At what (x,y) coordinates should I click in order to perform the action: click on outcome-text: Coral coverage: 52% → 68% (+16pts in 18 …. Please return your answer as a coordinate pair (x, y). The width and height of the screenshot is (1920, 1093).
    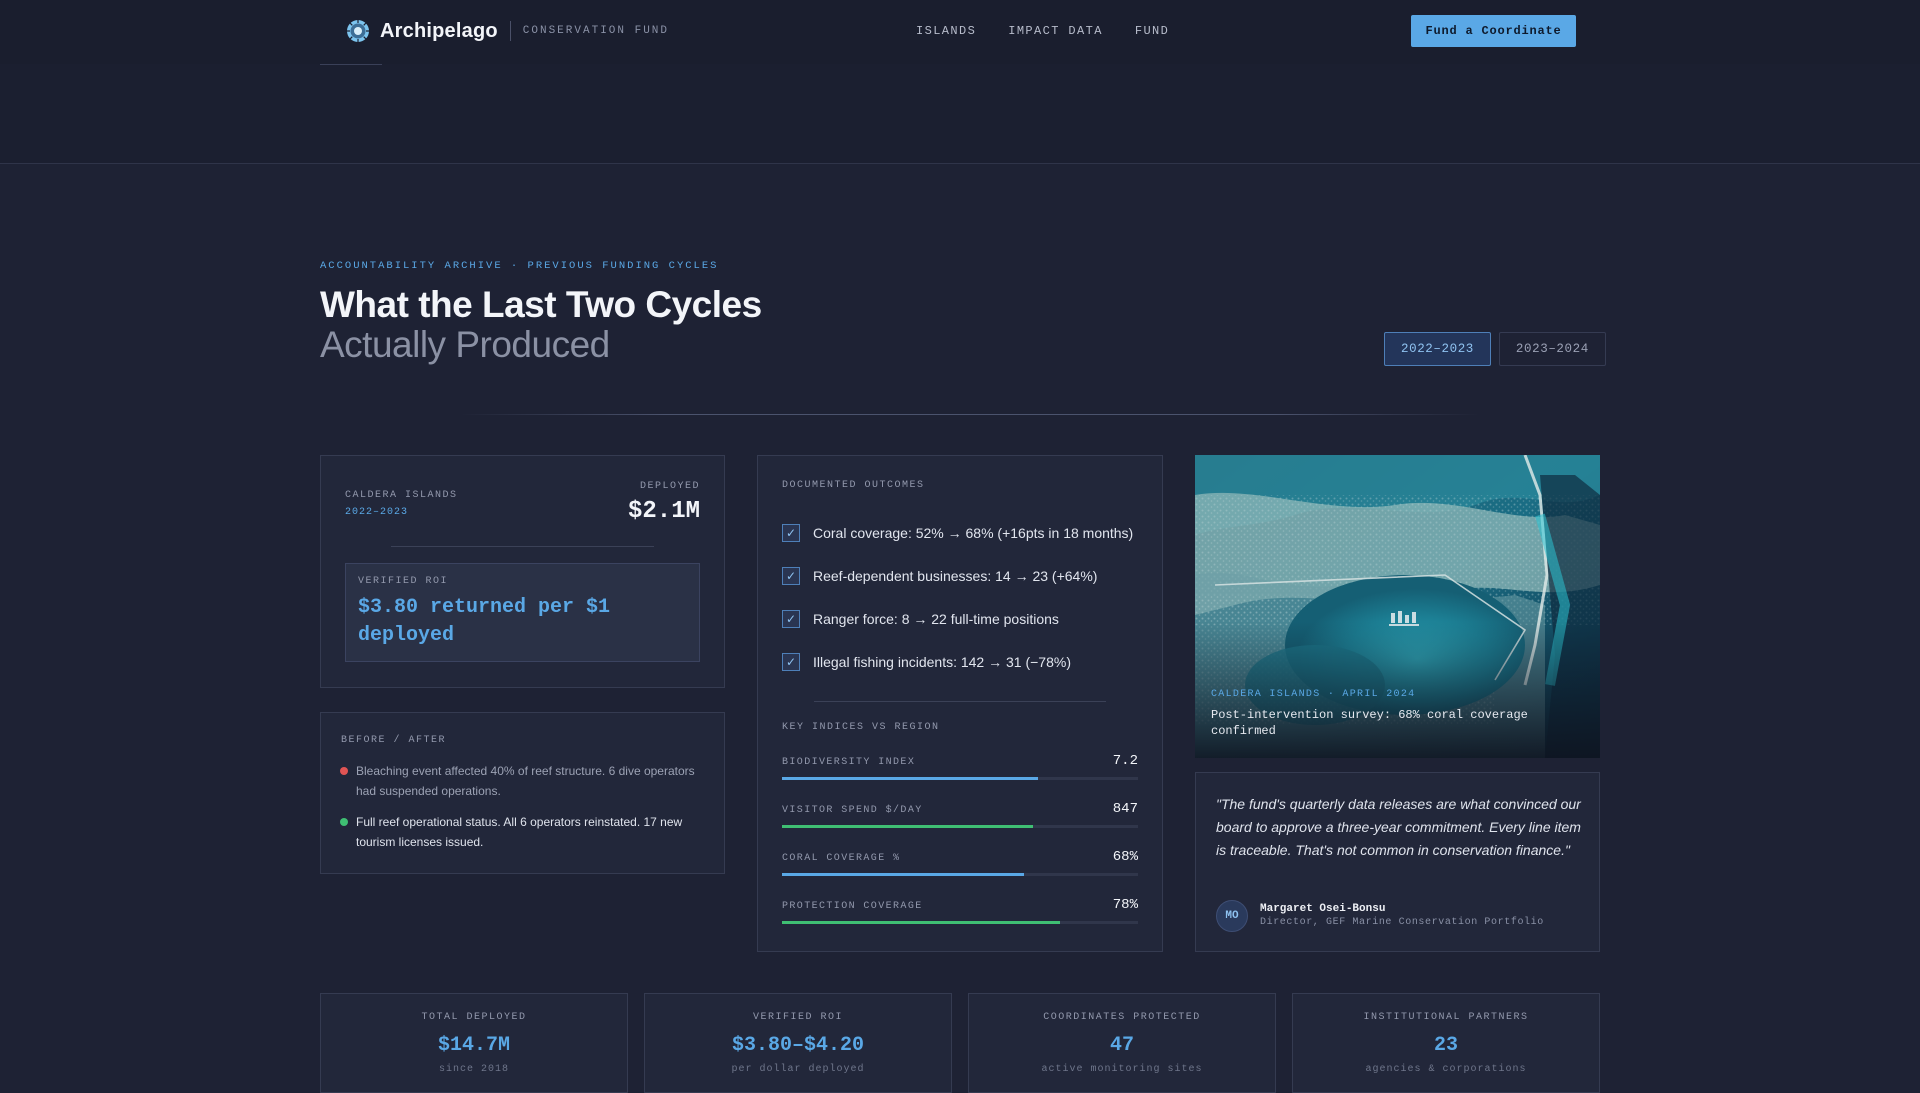
    Looking at the image, I should click on (973, 533).